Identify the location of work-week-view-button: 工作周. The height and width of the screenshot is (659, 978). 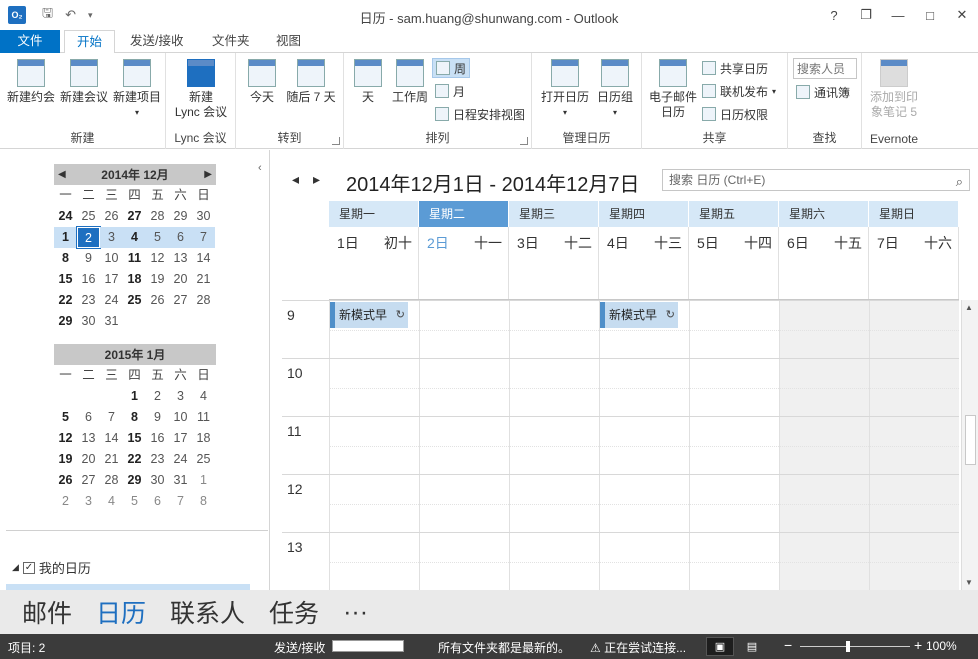
(410, 82).